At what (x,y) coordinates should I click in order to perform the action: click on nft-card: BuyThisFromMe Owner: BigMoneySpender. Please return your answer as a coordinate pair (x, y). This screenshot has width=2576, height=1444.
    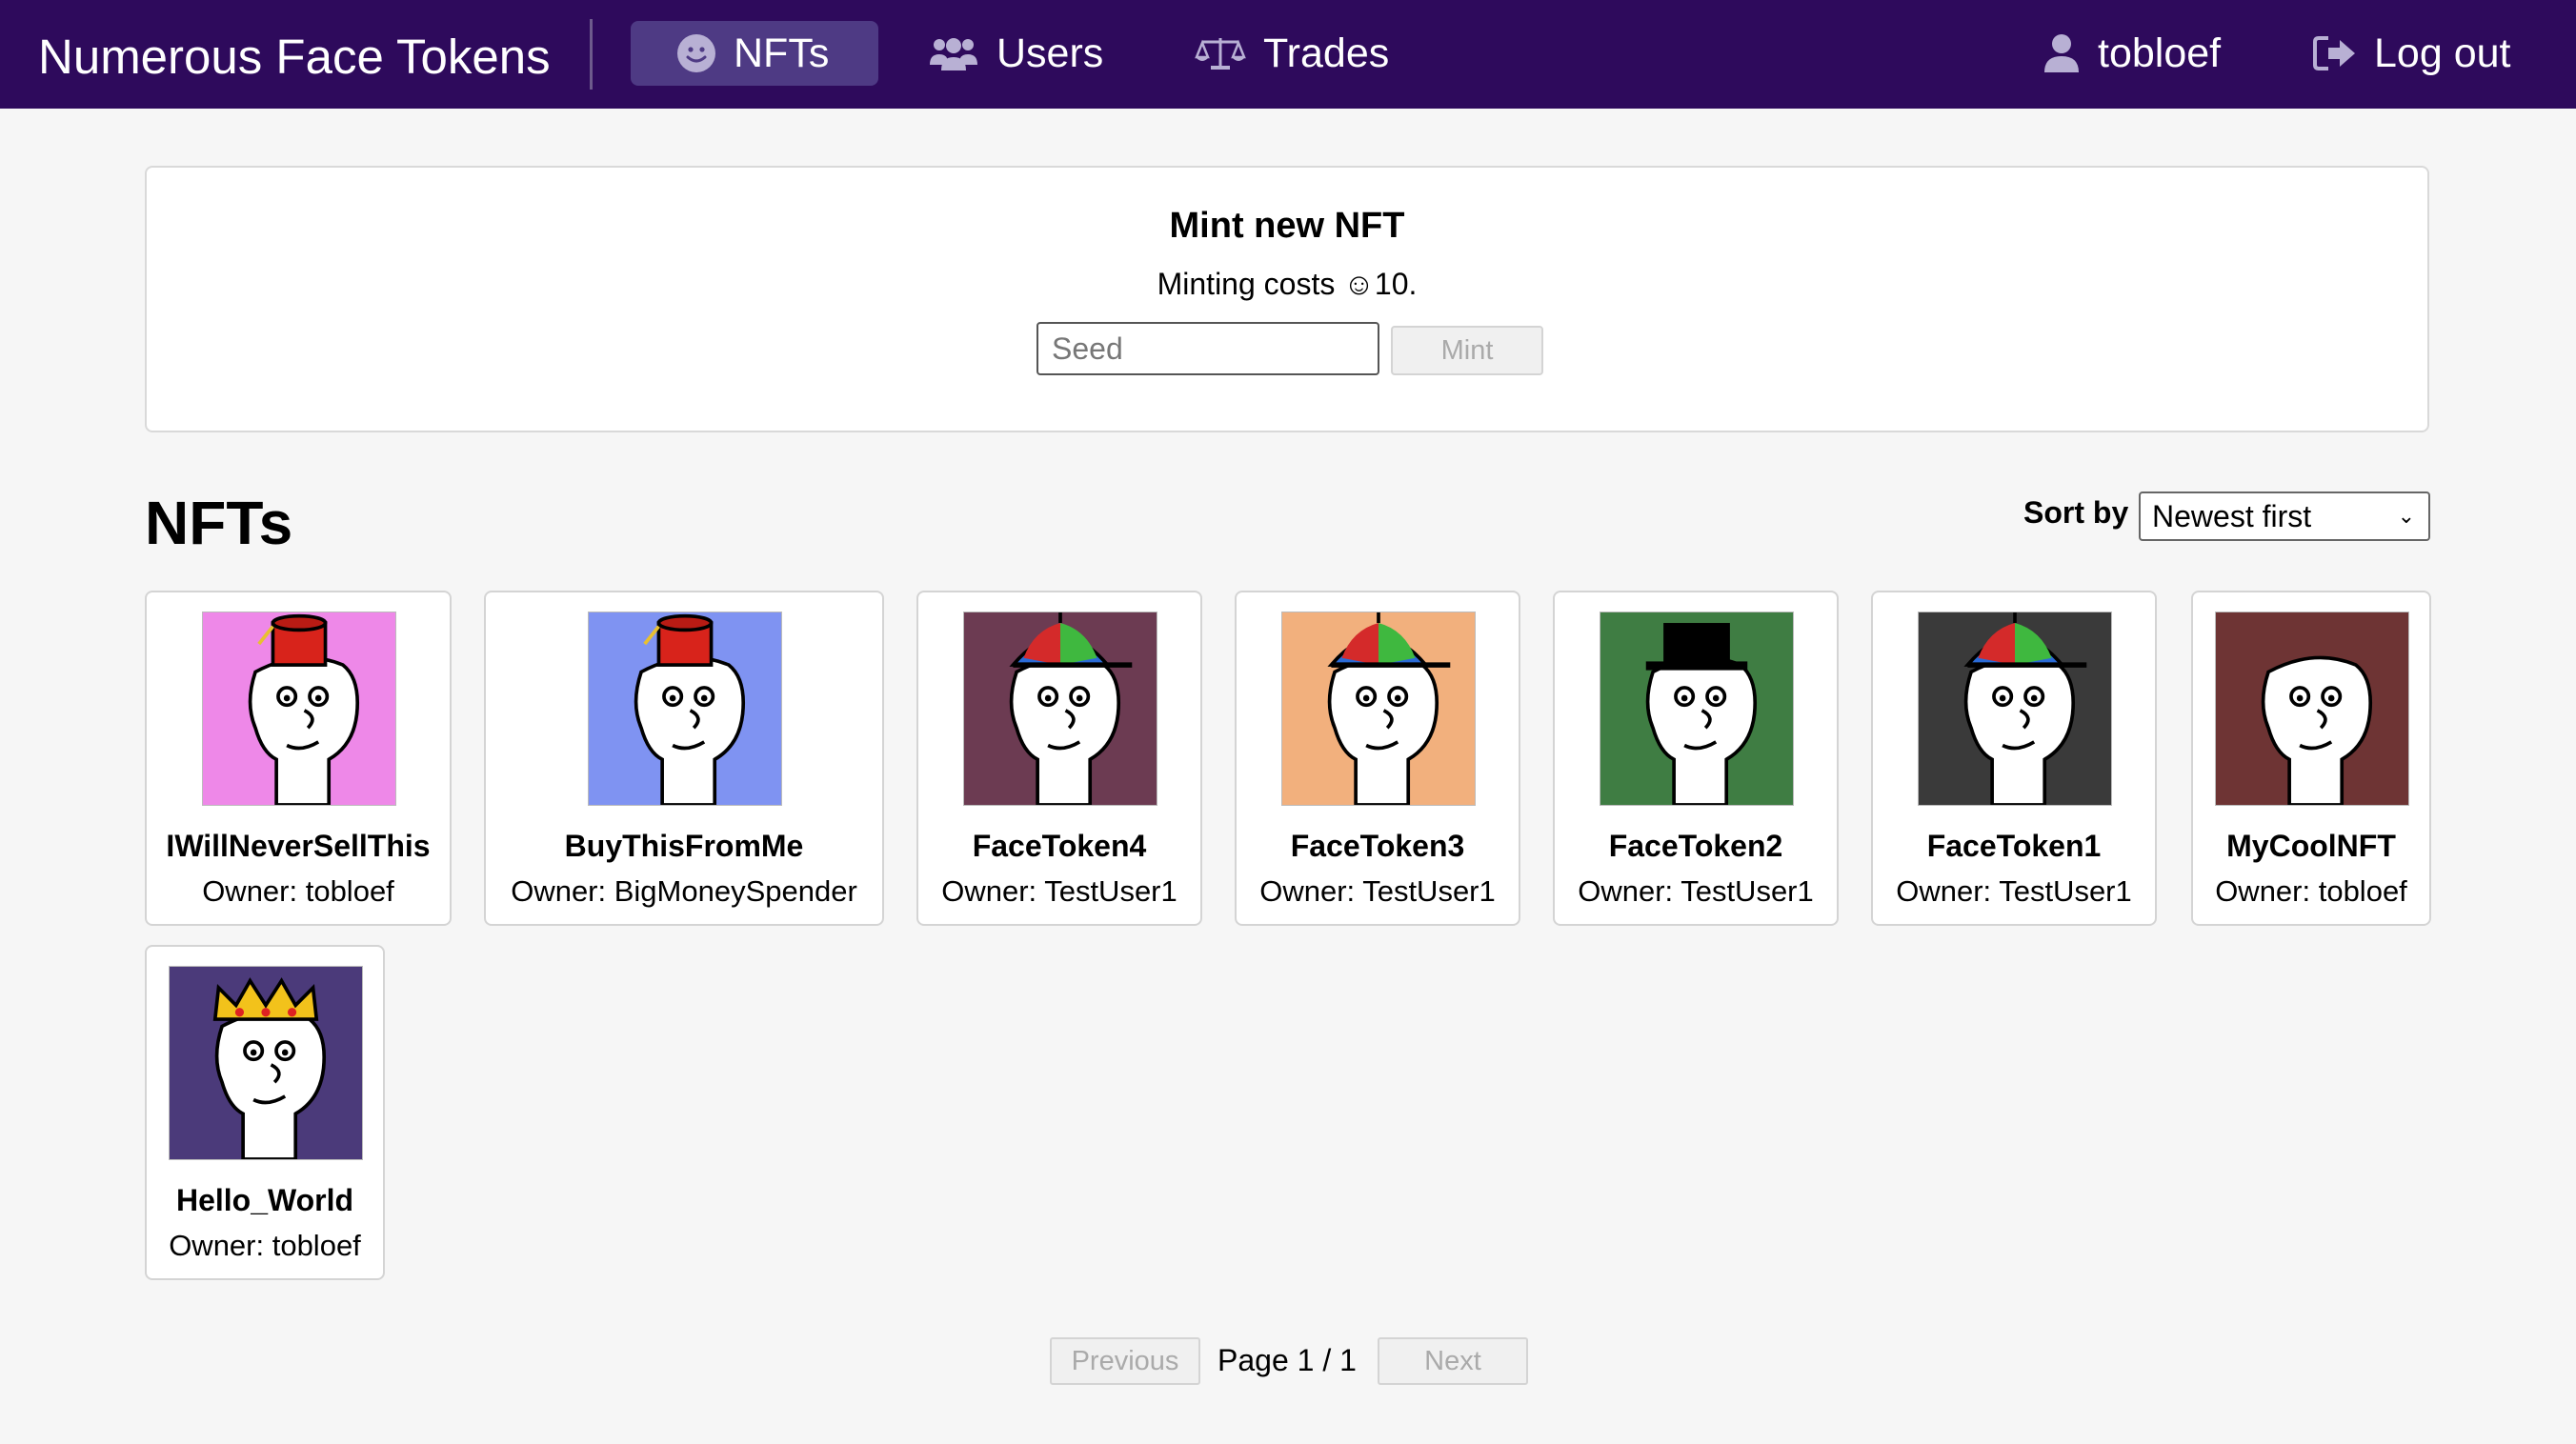
    Looking at the image, I should click on (684, 758).